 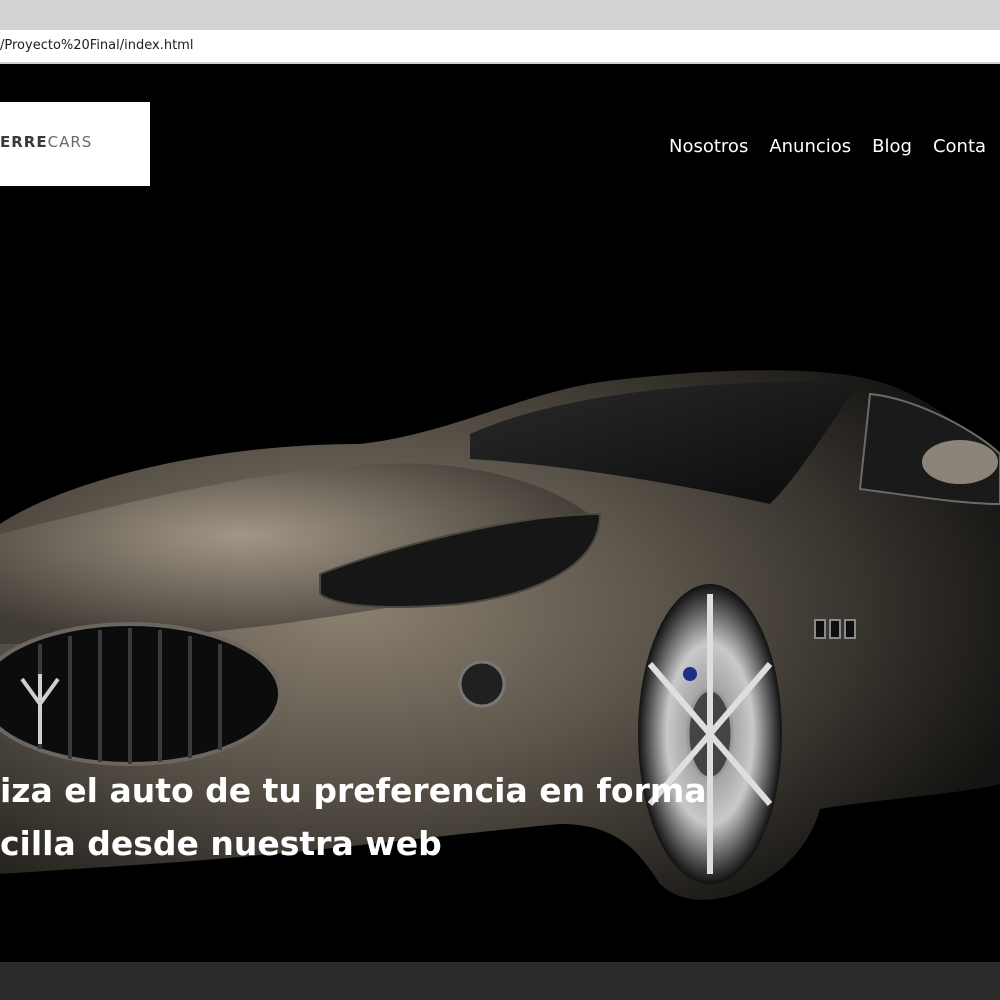 What do you see at coordinates (353, 790) in the screenshot?
I see `headline-line-1: iza el auto de tu preferencia en forma` at bounding box center [353, 790].